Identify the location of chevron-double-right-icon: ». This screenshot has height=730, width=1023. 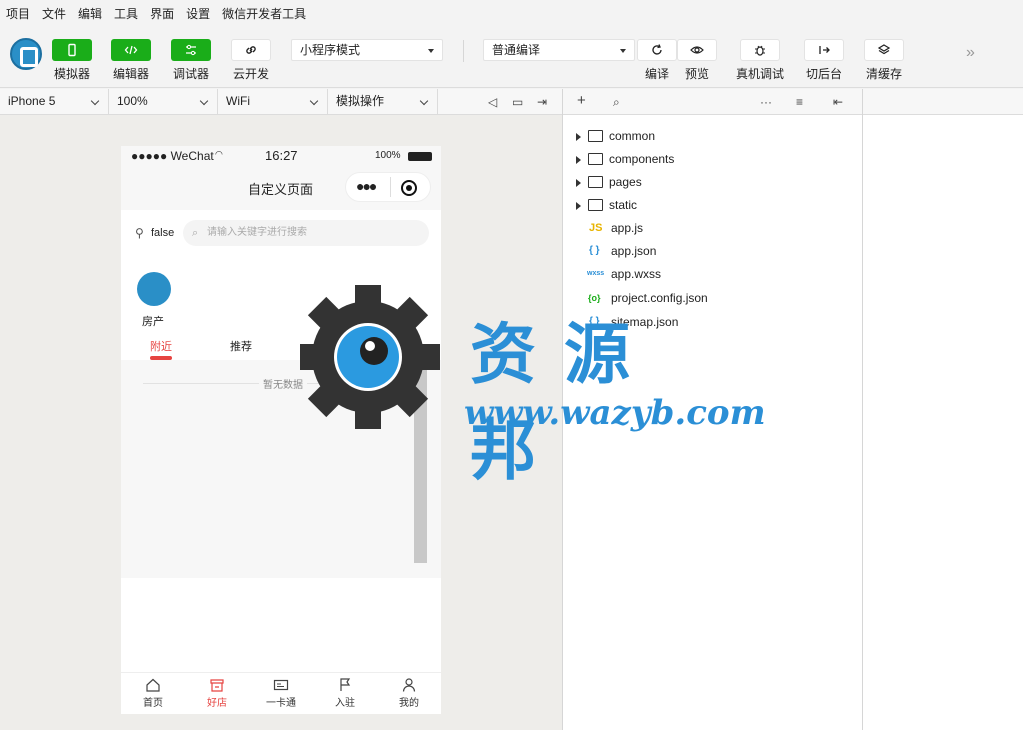
(970, 53).